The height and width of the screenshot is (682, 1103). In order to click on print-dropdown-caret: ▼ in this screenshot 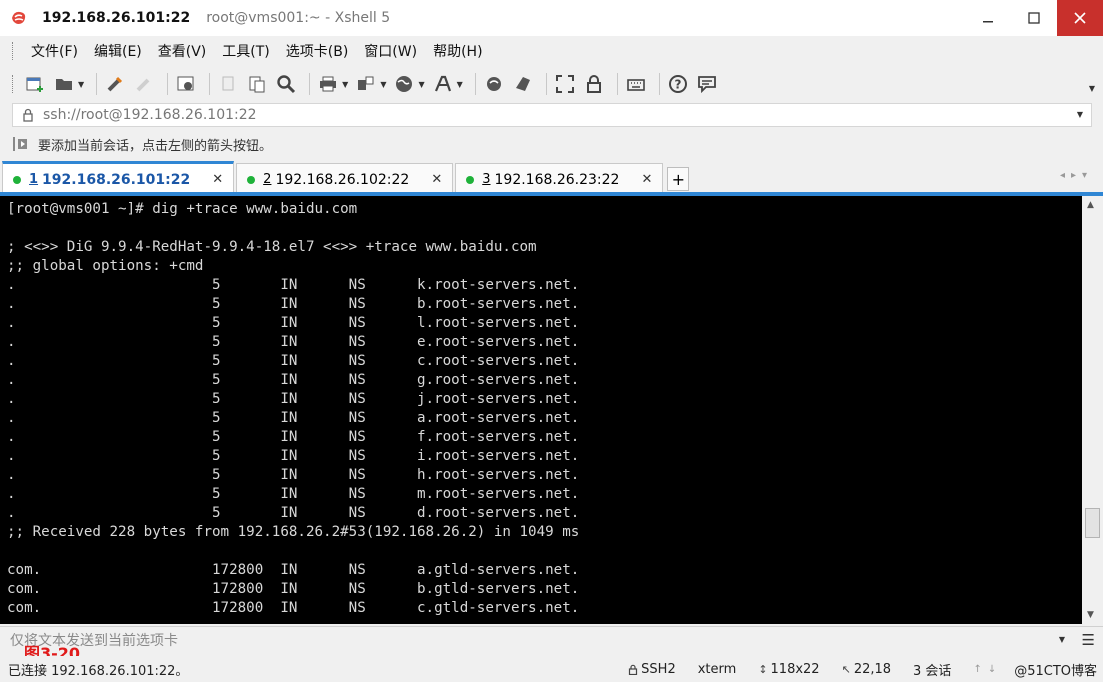, I will do `click(345, 84)`.